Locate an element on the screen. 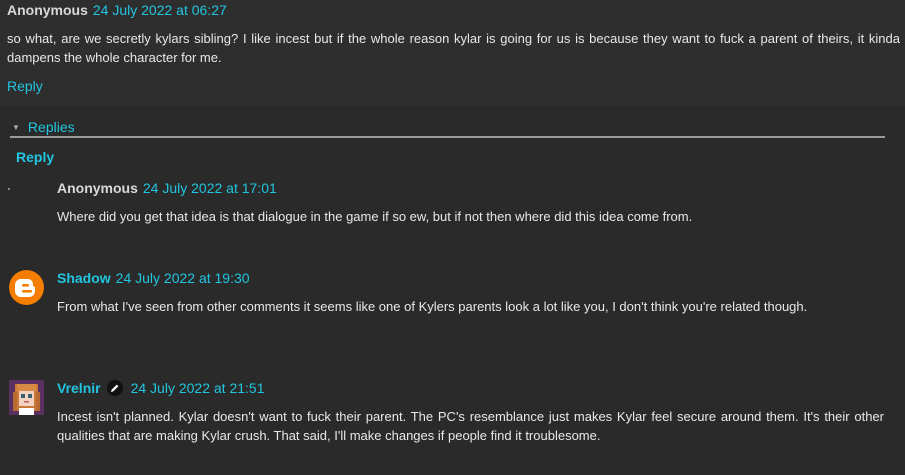 This screenshot has height=475, width=905. reply-header: Vrelnir 24 July 2022 at 21:51 is located at coordinates (160, 388).